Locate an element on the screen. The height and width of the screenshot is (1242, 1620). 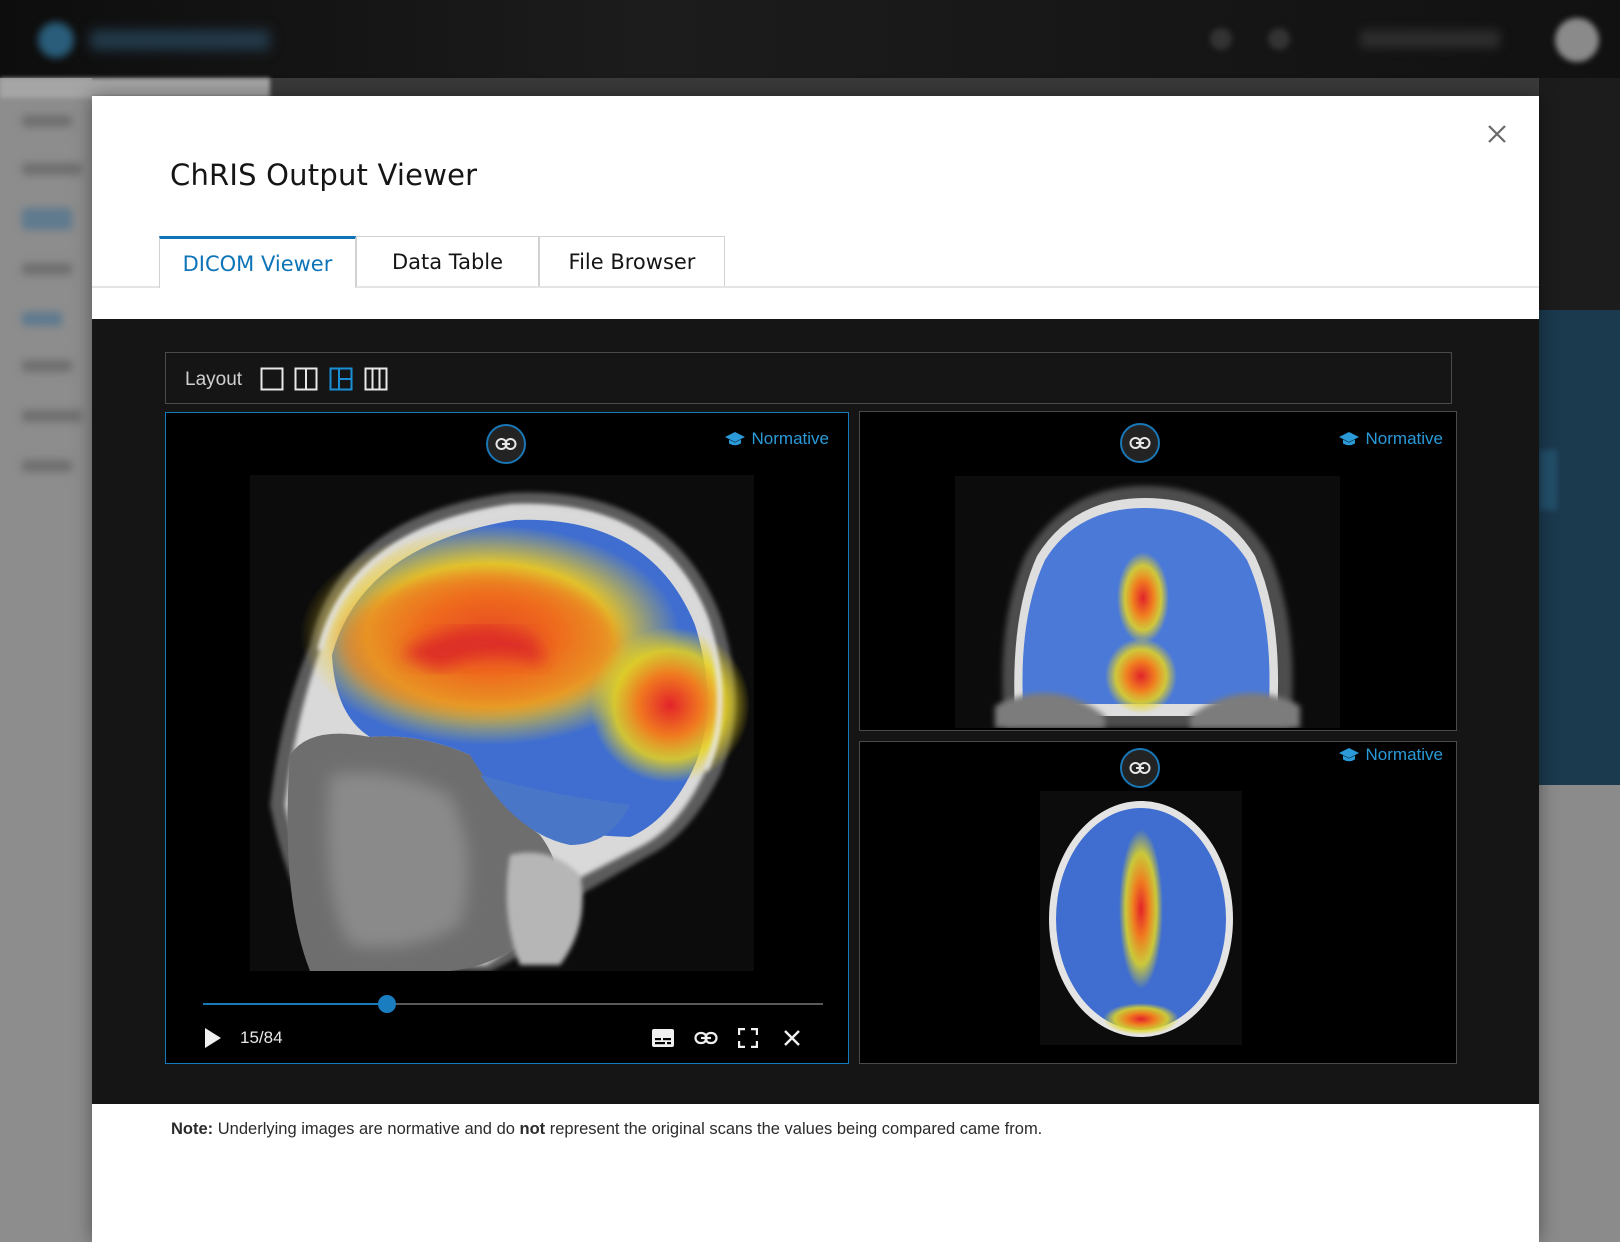
layout-one-plus-two-button is located at coordinates (341, 379).